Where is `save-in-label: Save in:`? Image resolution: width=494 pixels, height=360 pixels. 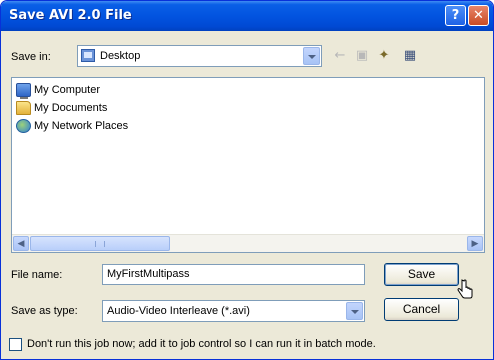
save-in-label: Save in: is located at coordinates (31, 57).